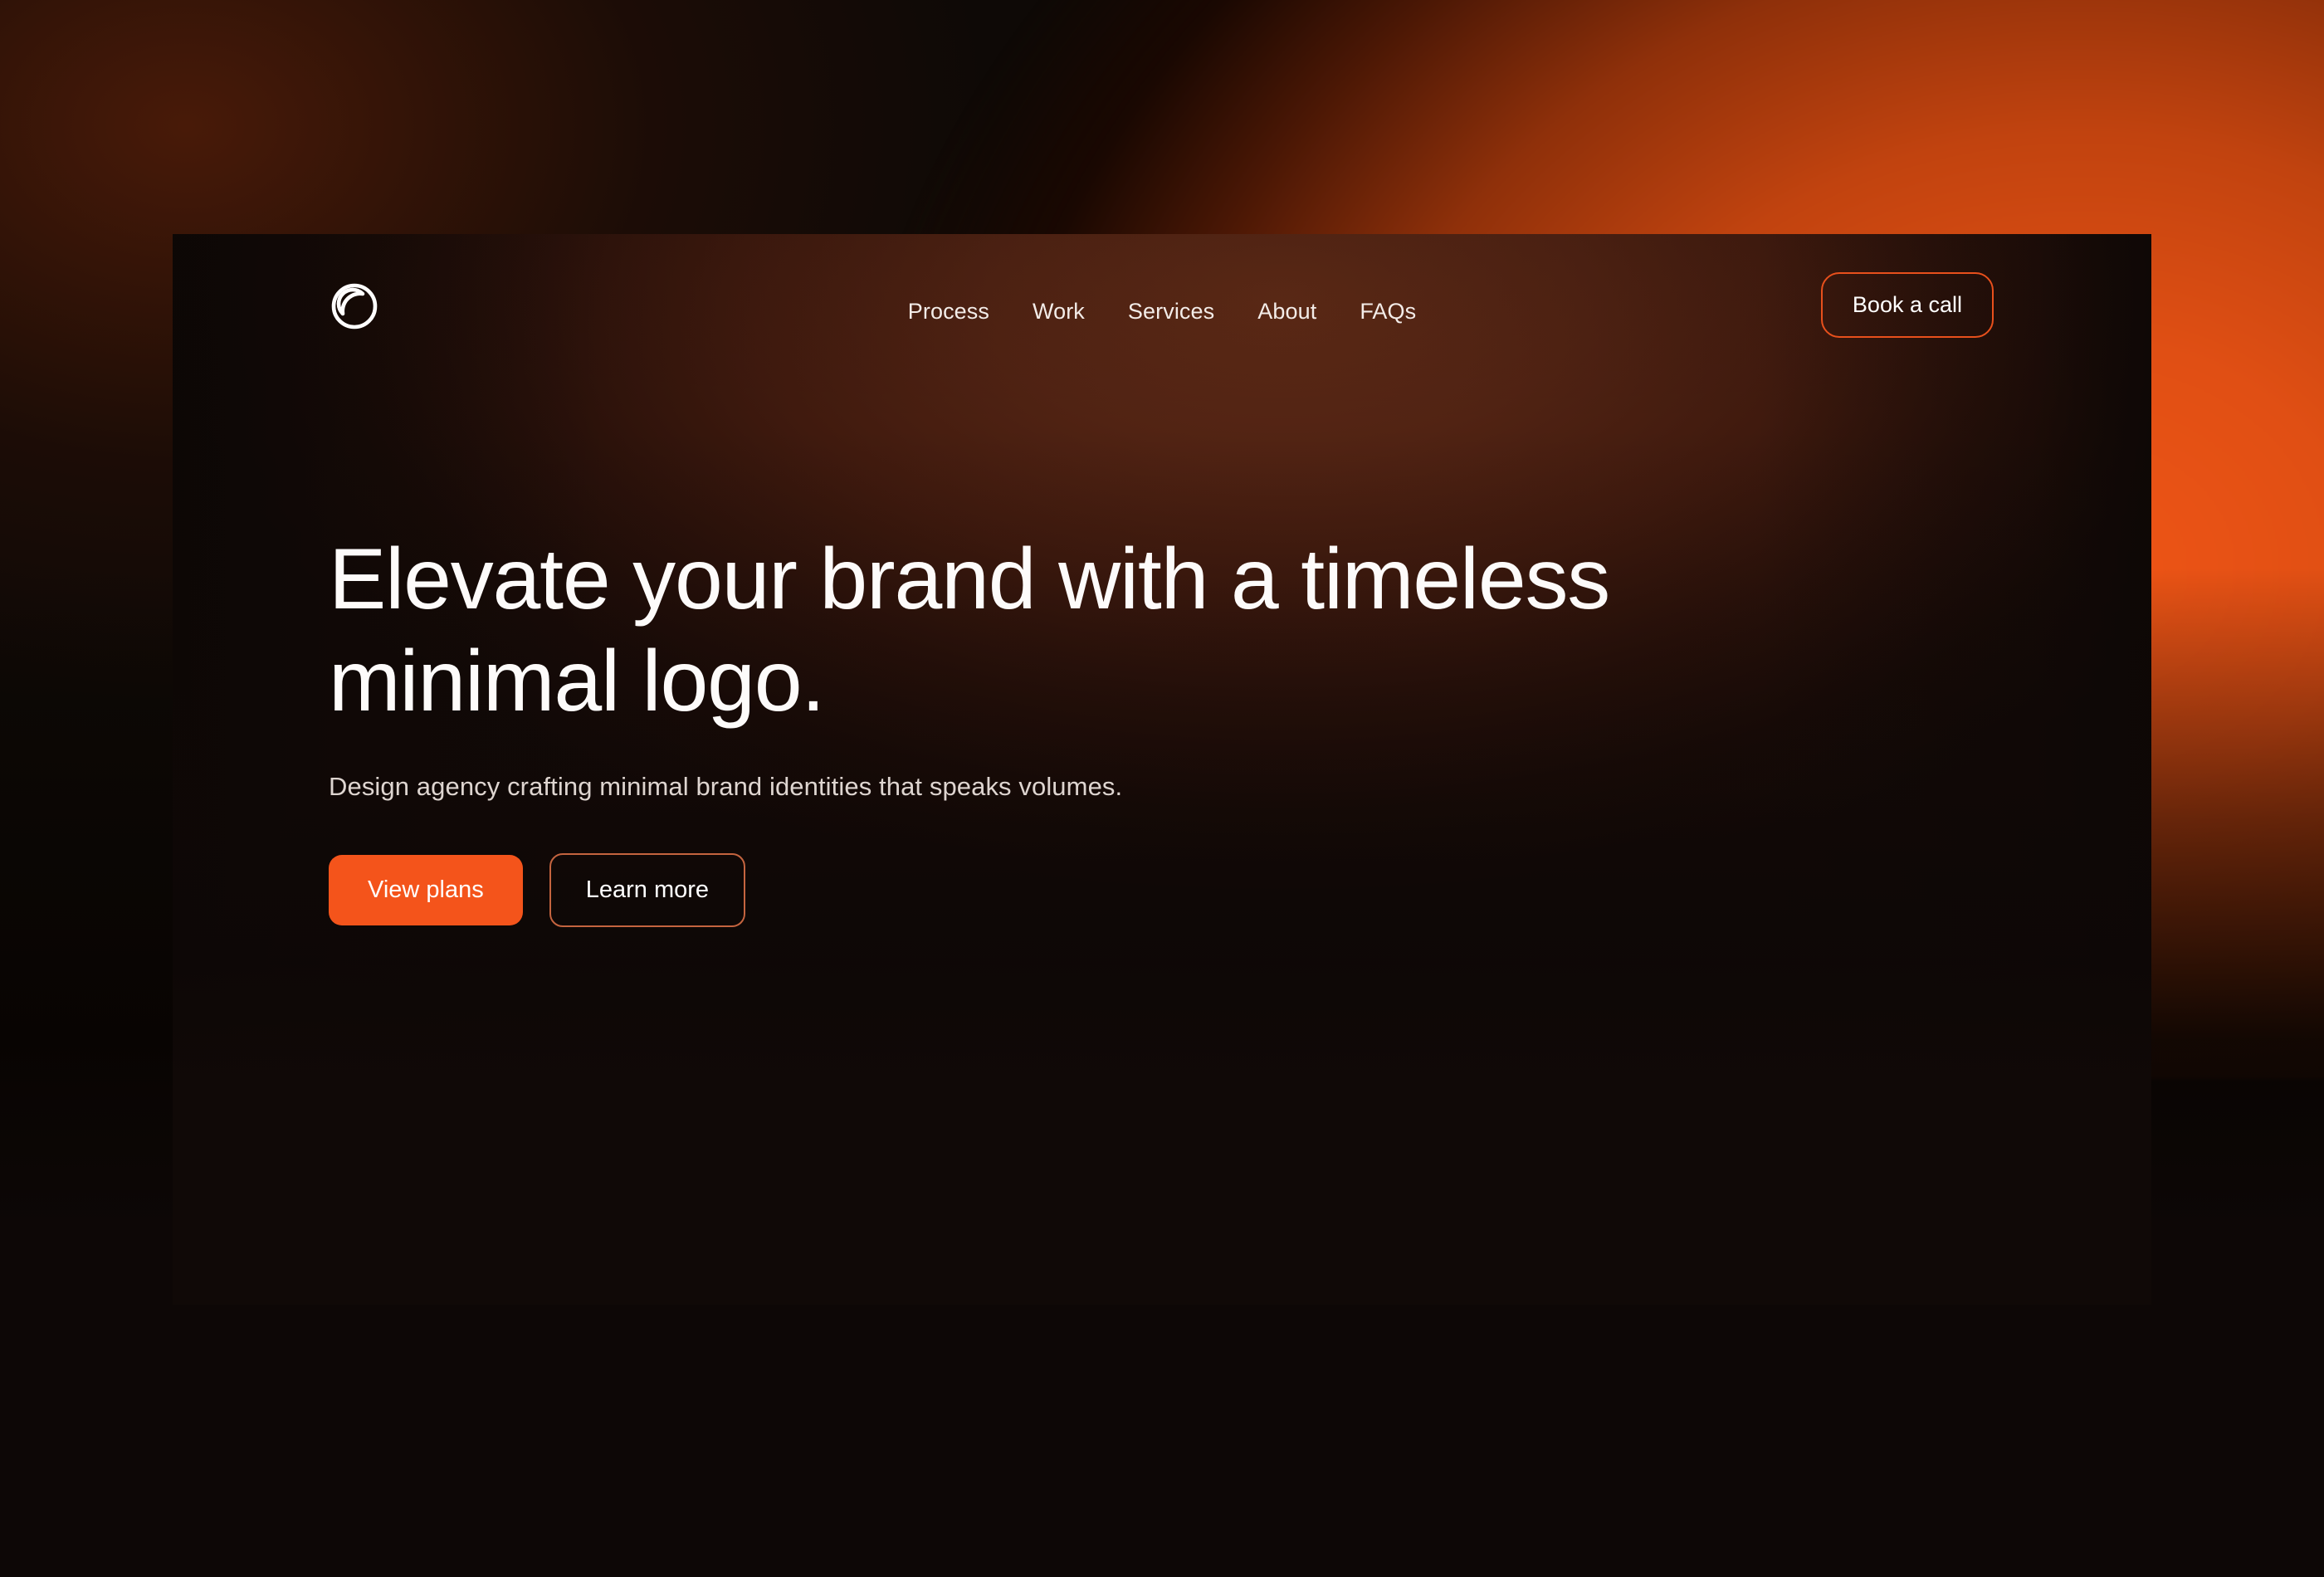  Describe the element at coordinates (1171, 312) in the screenshot. I see `nav-item-services: Services` at that location.